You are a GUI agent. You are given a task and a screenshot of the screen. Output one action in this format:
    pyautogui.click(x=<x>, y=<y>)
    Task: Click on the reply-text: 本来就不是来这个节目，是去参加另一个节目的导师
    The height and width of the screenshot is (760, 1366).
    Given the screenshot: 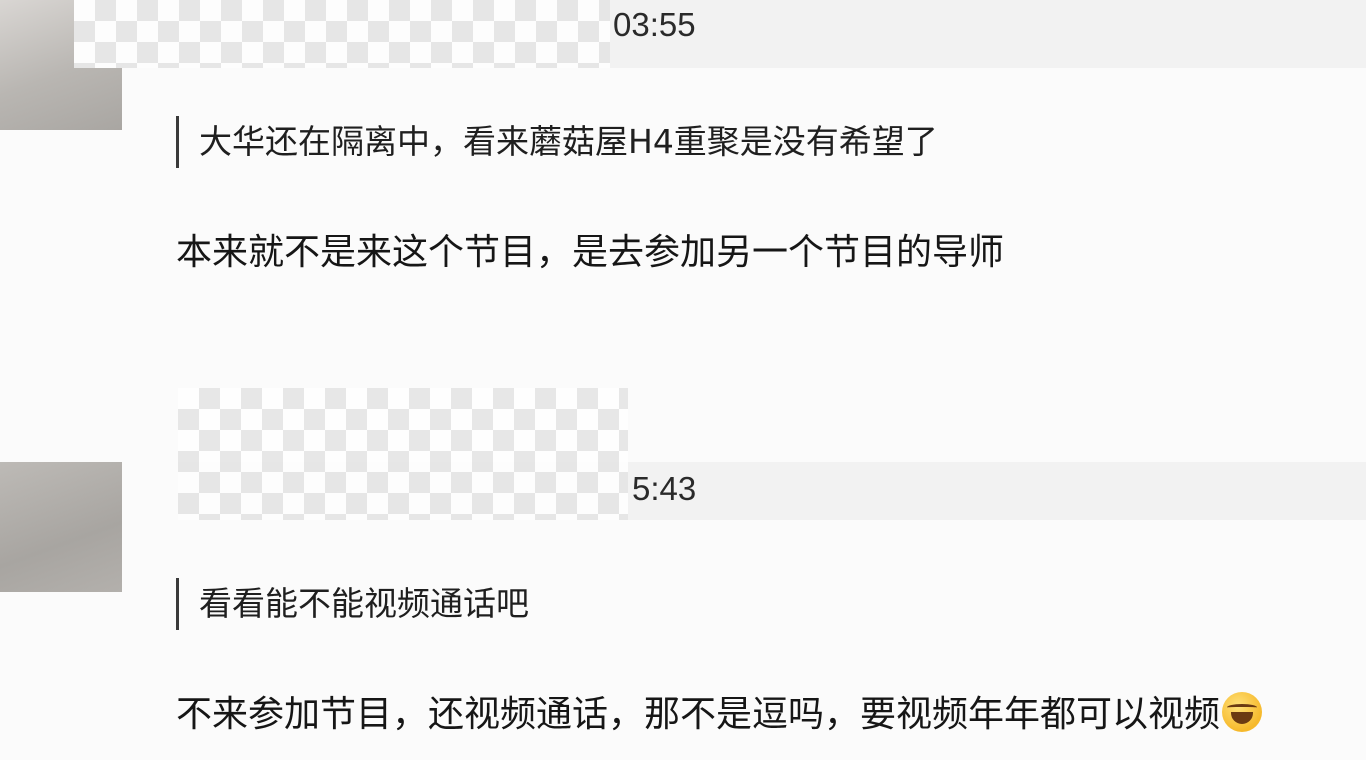 What is the action you would take?
    pyautogui.click(x=590, y=252)
    